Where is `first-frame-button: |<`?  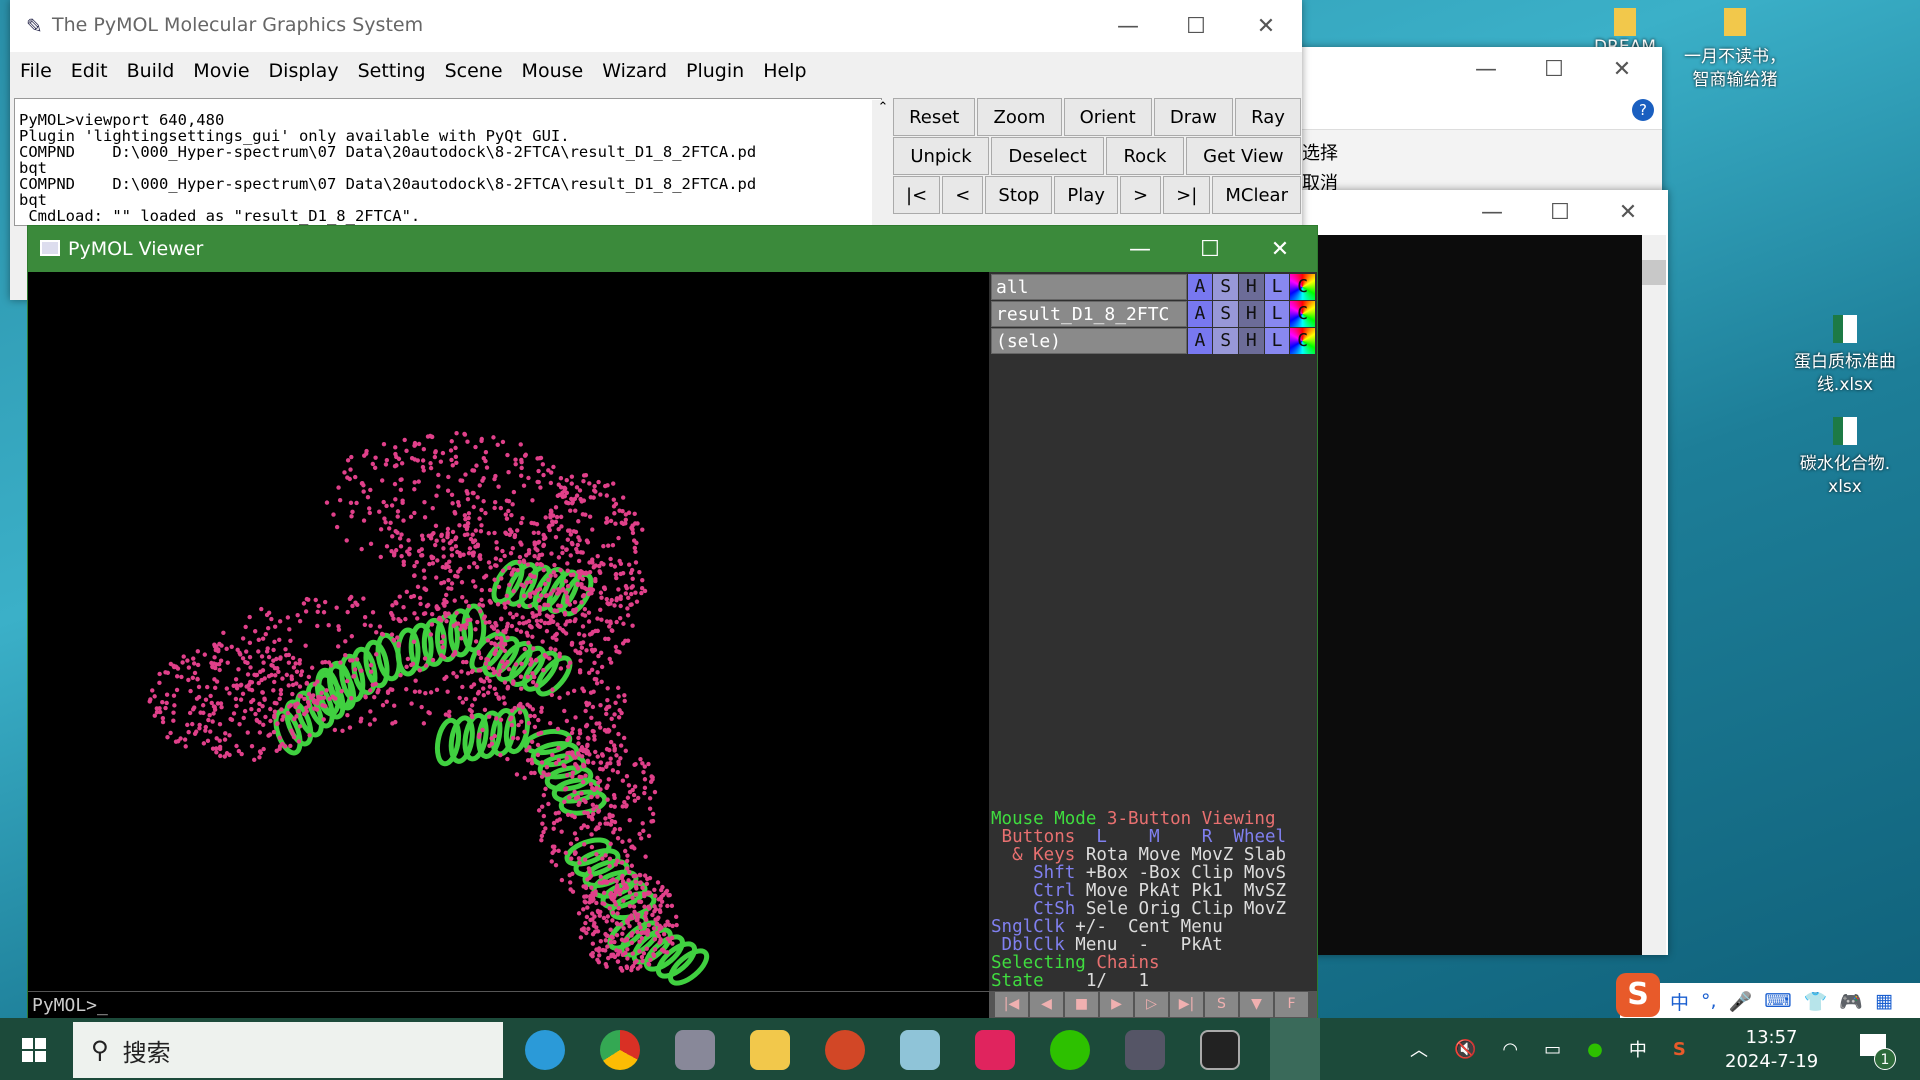 first-frame-button: |< is located at coordinates (917, 195).